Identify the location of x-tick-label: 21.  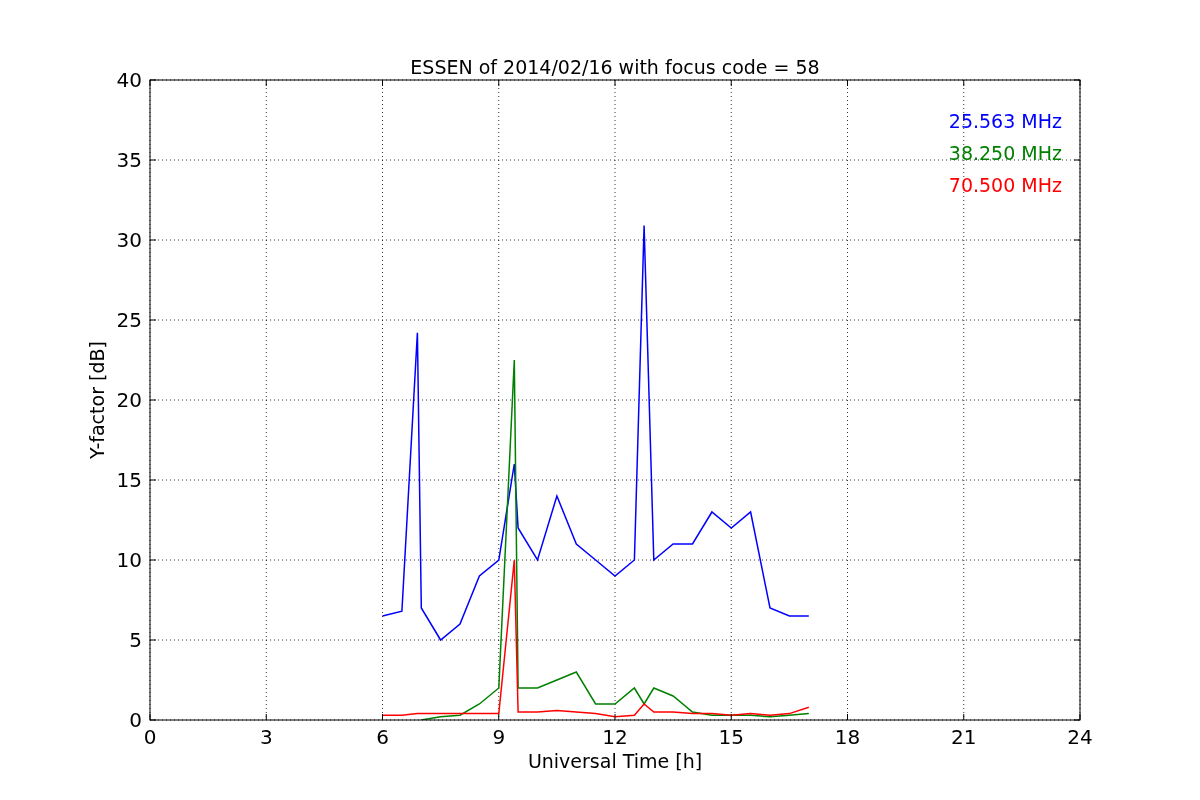
(964, 737).